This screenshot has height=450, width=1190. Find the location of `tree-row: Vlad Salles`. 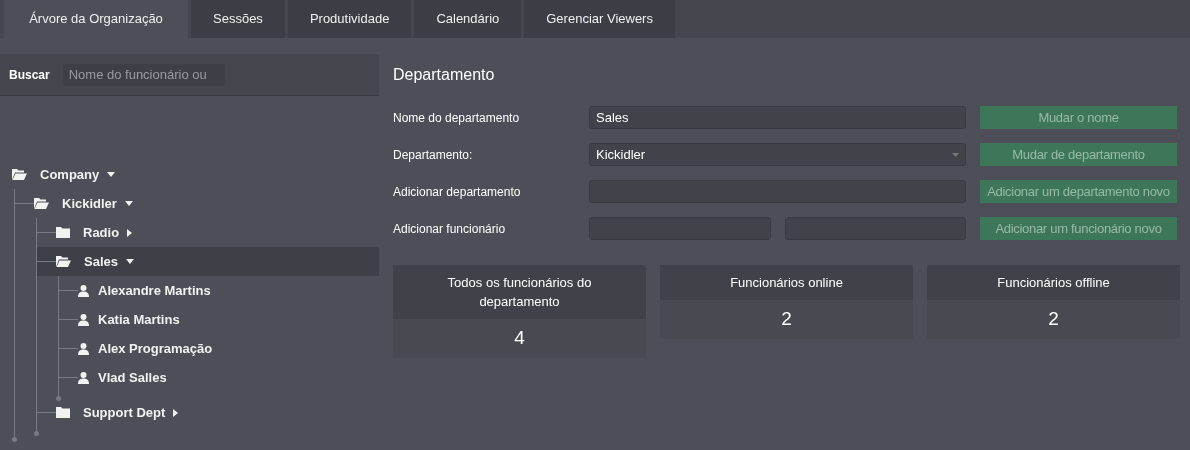

tree-row: Vlad Salles is located at coordinates (219, 377).